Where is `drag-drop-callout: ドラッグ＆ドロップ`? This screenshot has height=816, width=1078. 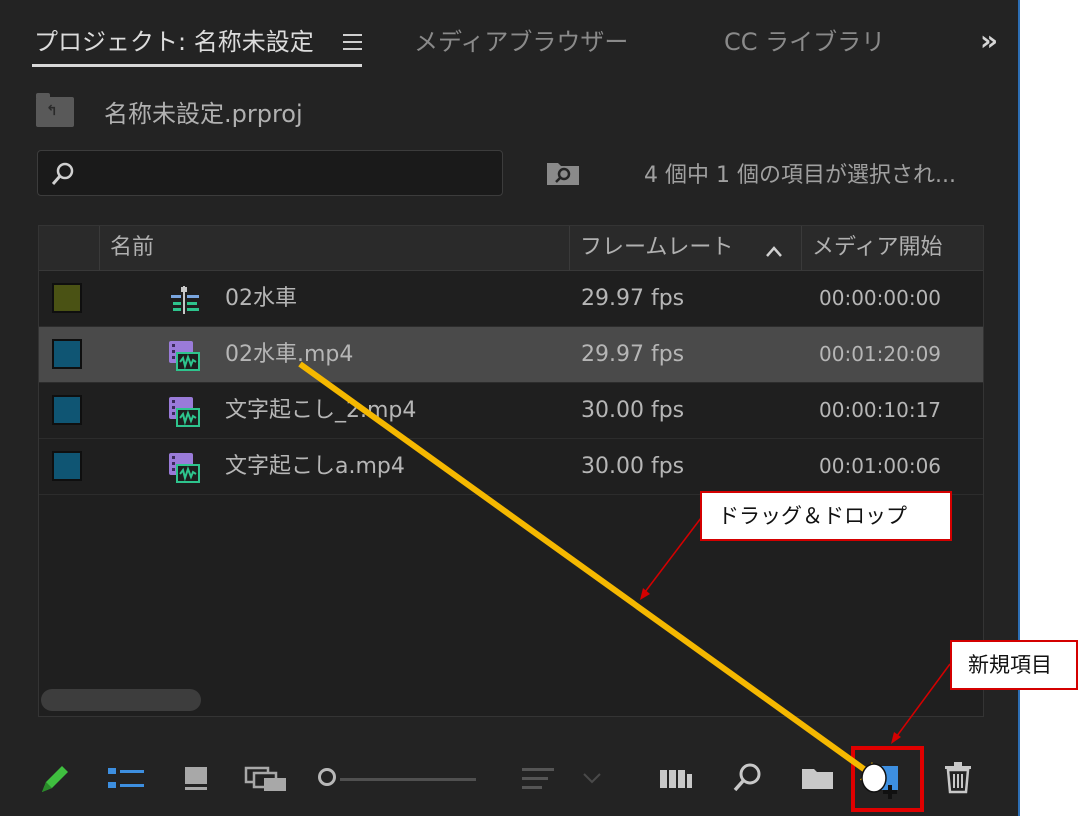
drag-drop-callout: ドラッグ＆ドロップ is located at coordinates (826, 516).